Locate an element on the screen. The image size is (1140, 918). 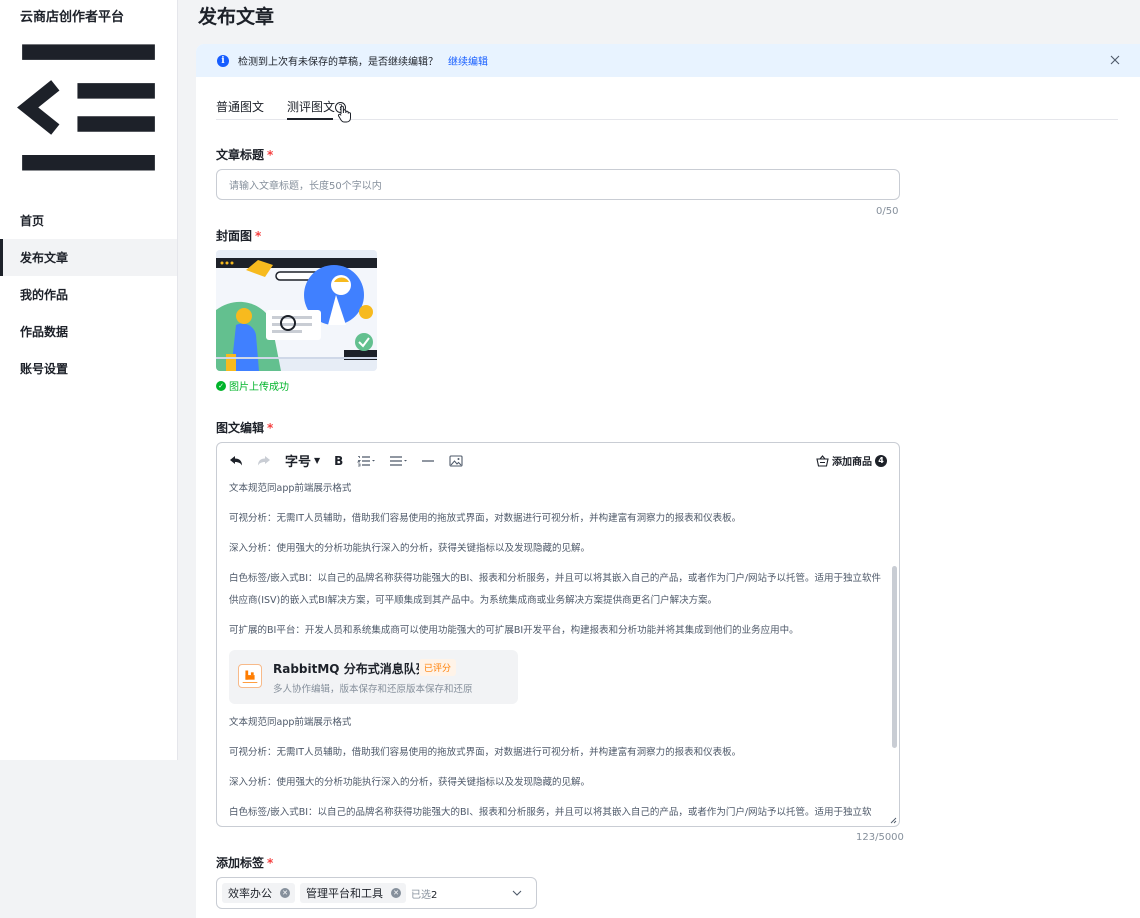
info-icon: i is located at coordinates (223, 60).